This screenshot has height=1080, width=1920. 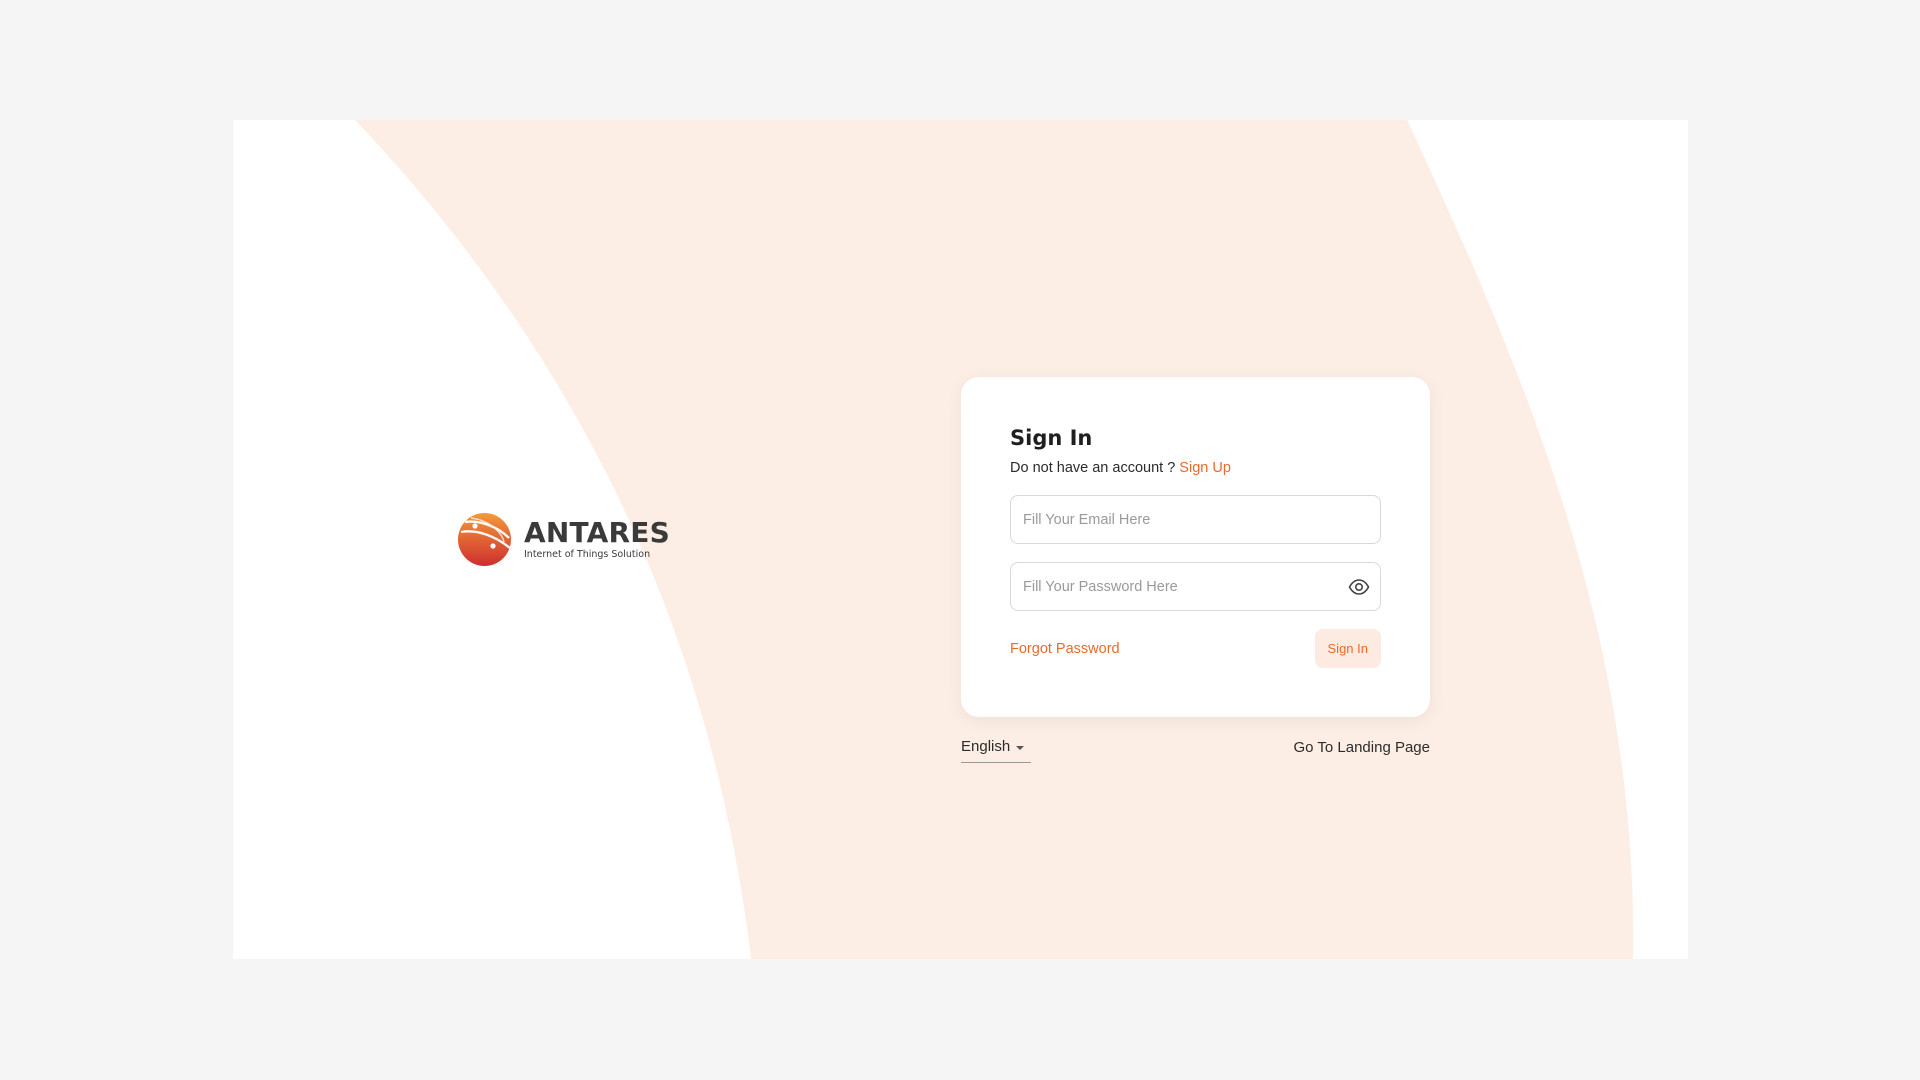 What do you see at coordinates (1347, 649) in the screenshot?
I see `signin-button: Sign In` at bounding box center [1347, 649].